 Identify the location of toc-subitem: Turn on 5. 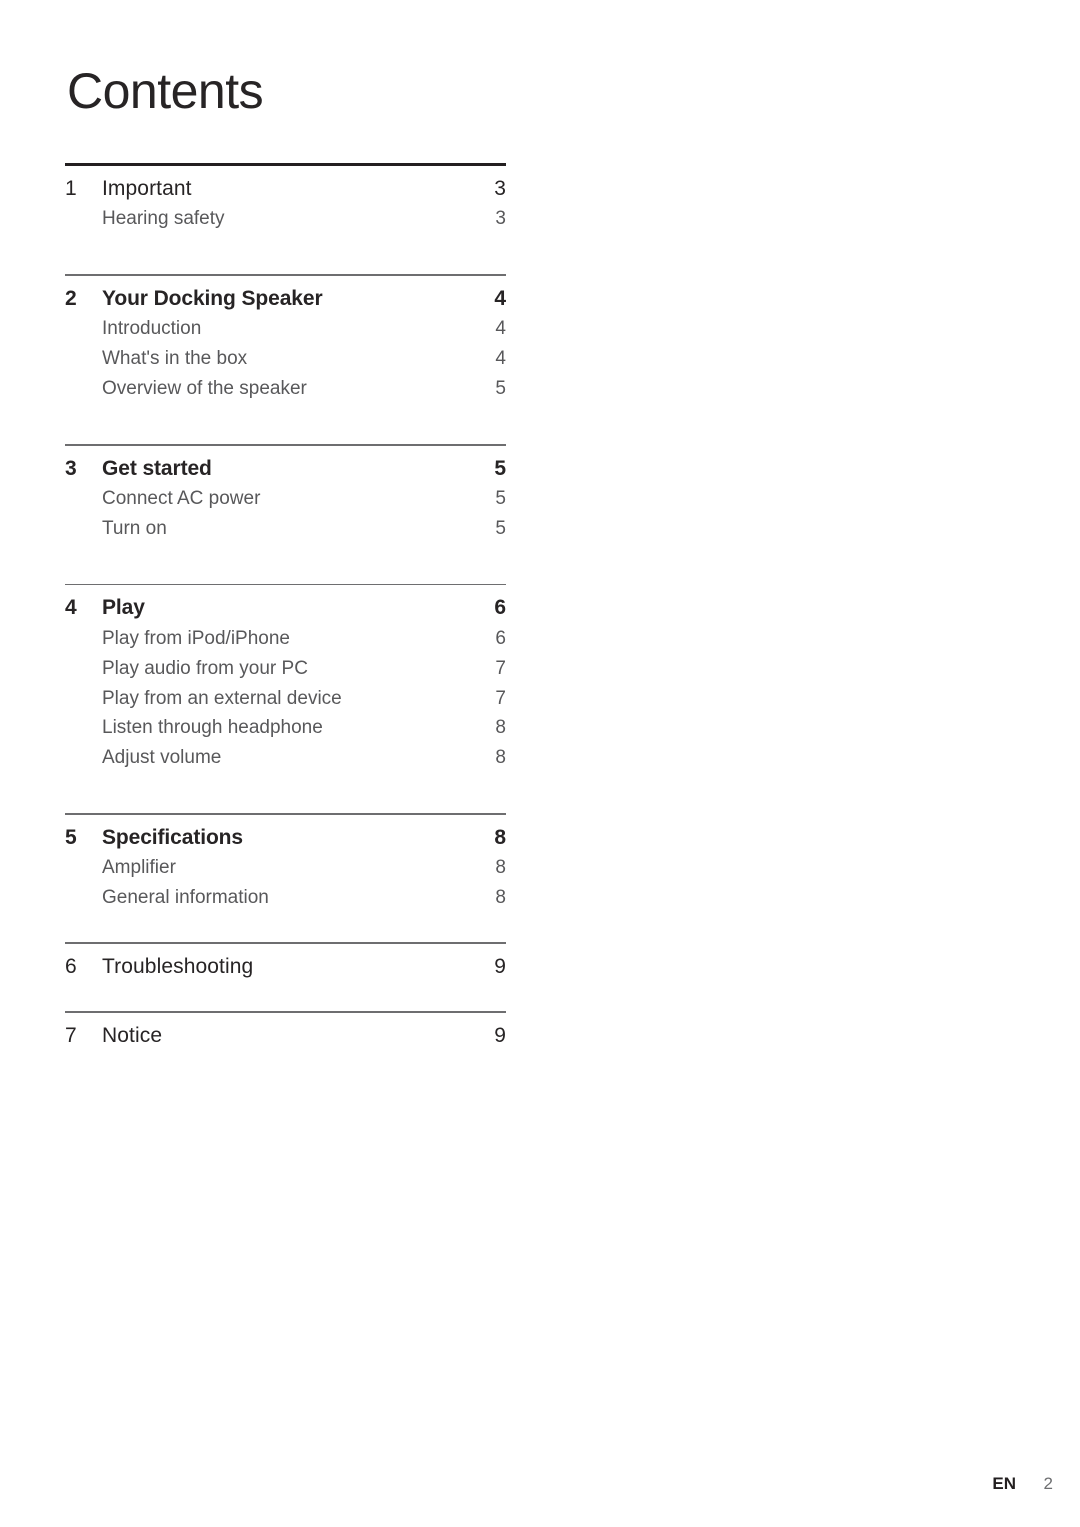
(285, 528).